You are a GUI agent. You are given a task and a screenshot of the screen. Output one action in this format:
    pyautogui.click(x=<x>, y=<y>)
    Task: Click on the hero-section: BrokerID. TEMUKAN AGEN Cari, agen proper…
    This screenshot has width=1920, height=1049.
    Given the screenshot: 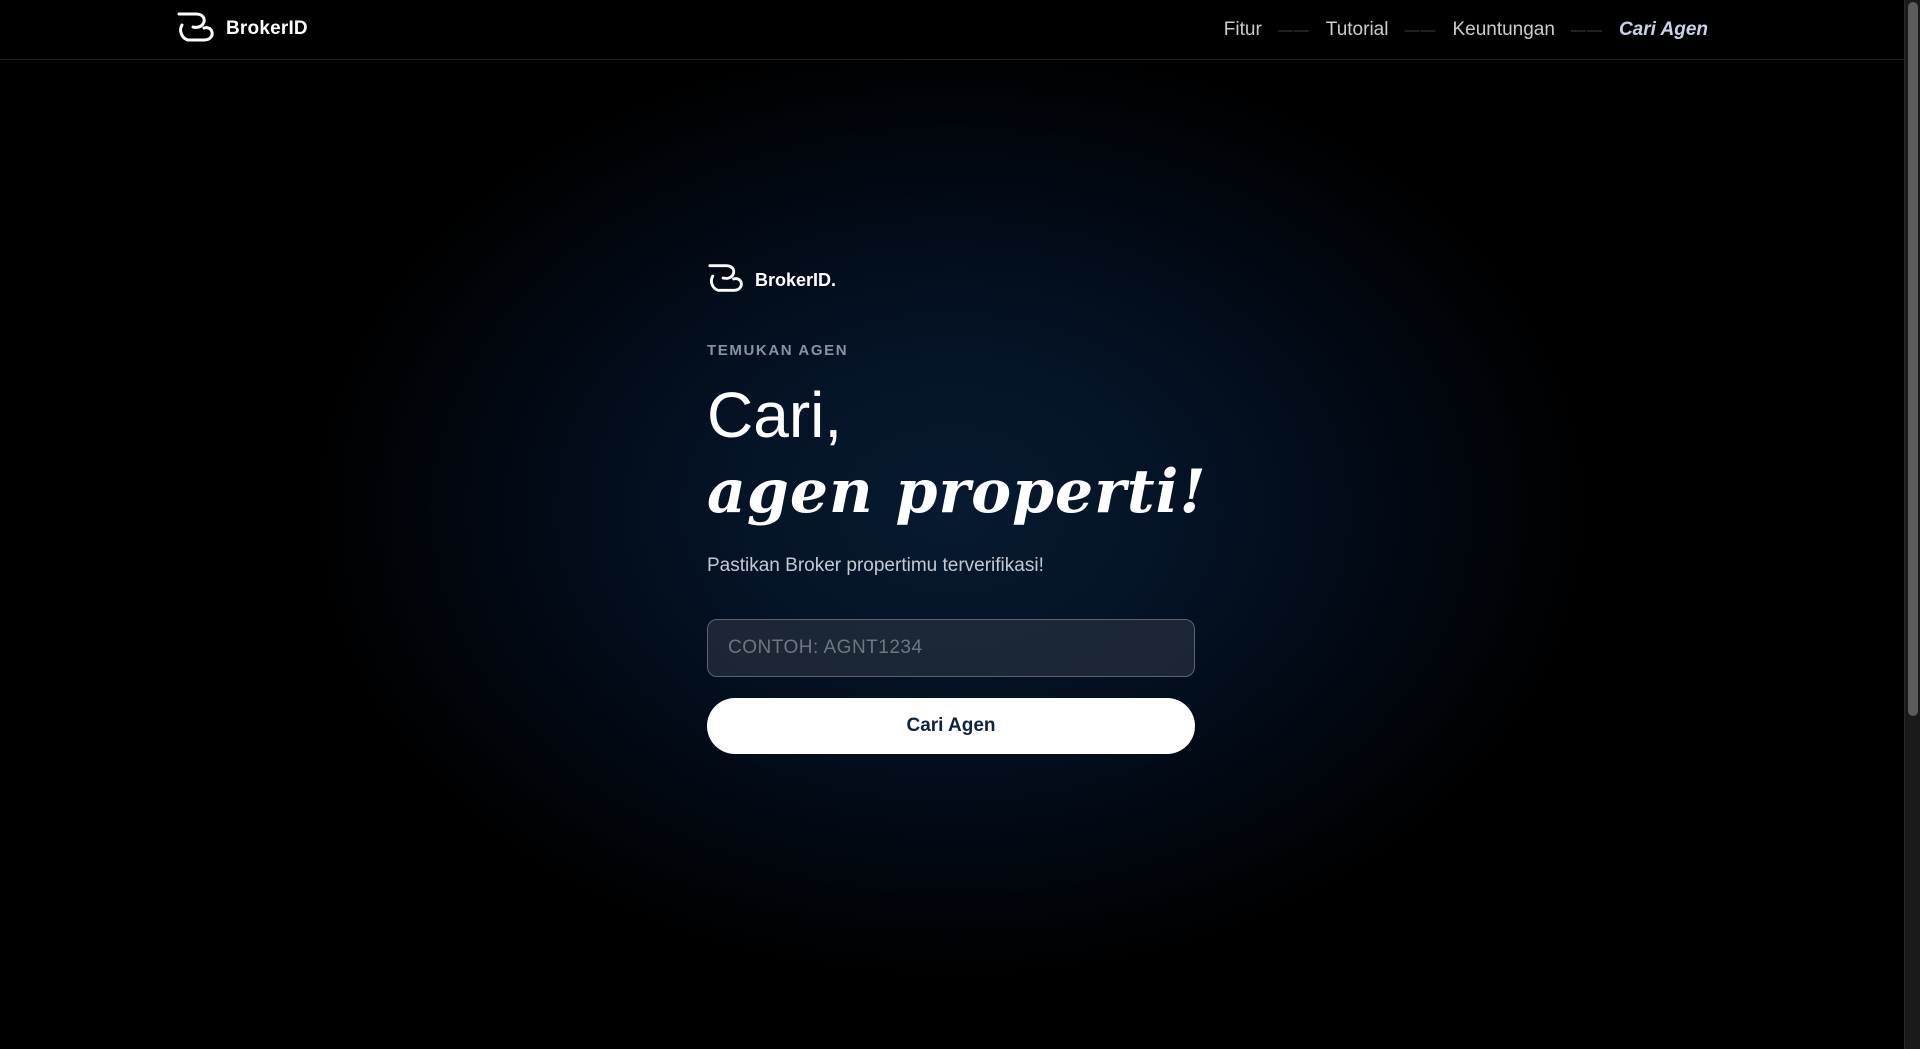 What is the action you would take?
    pyautogui.click(x=957, y=508)
    